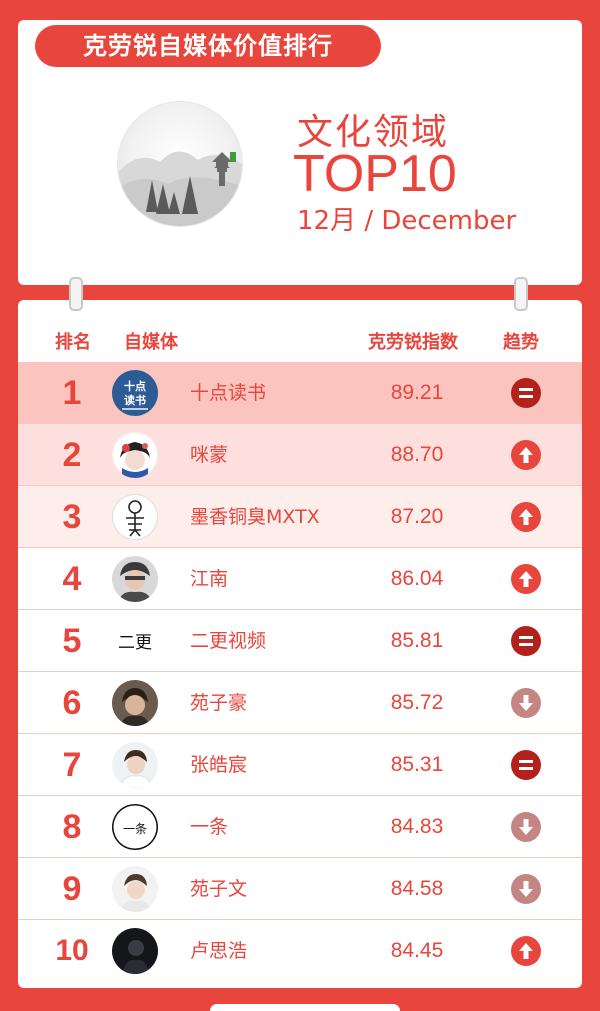  What do you see at coordinates (219, 951) in the screenshot?
I see `media-name: 卢思浩` at bounding box center [219, 951].